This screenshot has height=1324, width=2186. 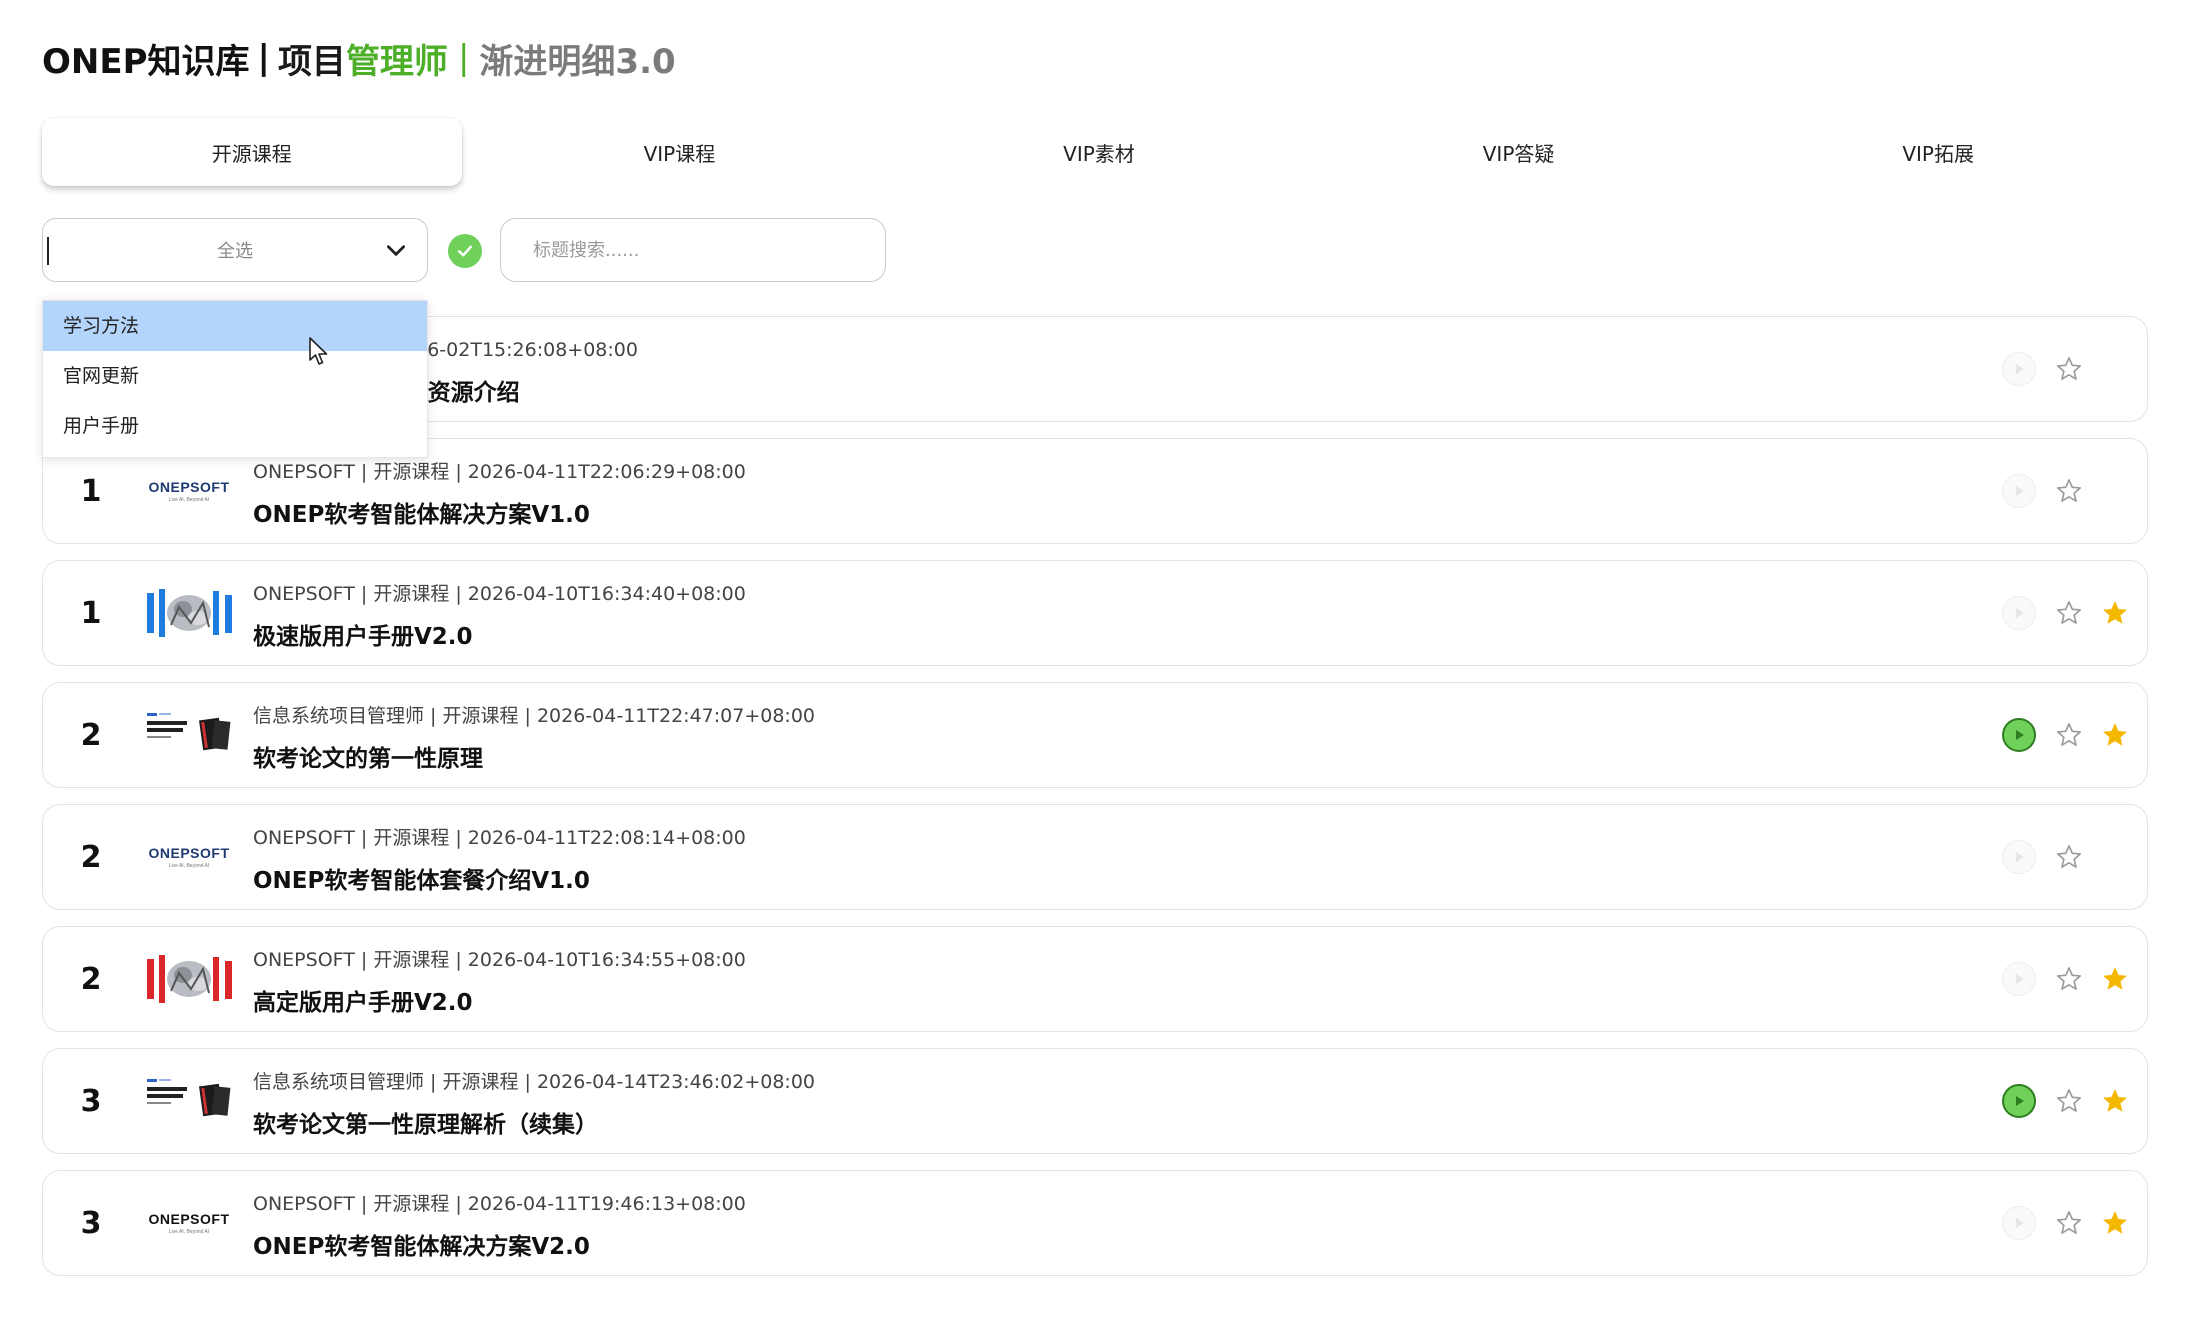 I want to click on category-select: 全选, so click(x=235, y=250).